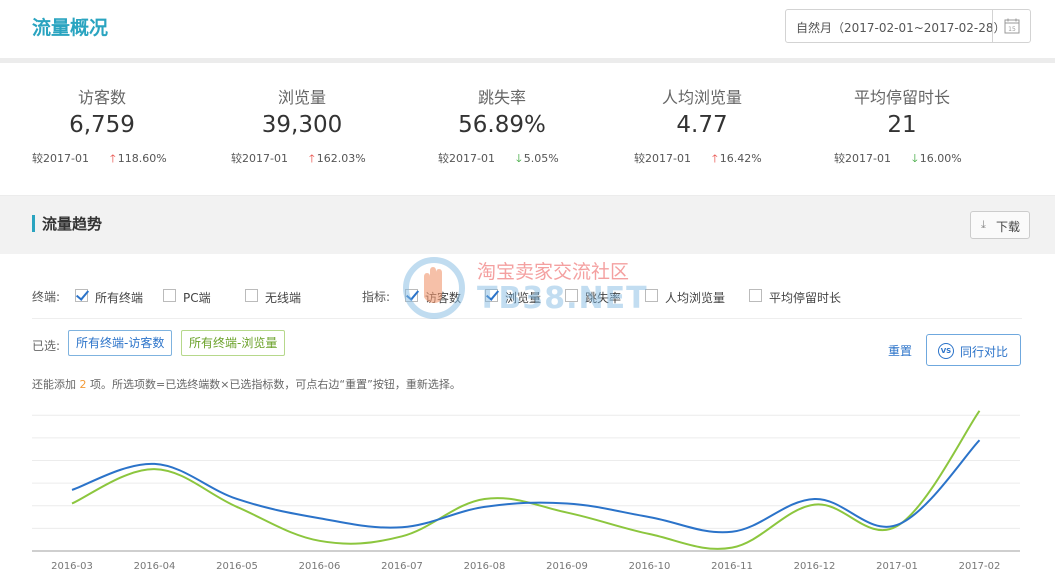 This screenshot has height=575, width=1055. What do you see at coordinates (502, 125) in the screenshot?
I see `stat-value: 56.89%` at bounding box center [502, 125].